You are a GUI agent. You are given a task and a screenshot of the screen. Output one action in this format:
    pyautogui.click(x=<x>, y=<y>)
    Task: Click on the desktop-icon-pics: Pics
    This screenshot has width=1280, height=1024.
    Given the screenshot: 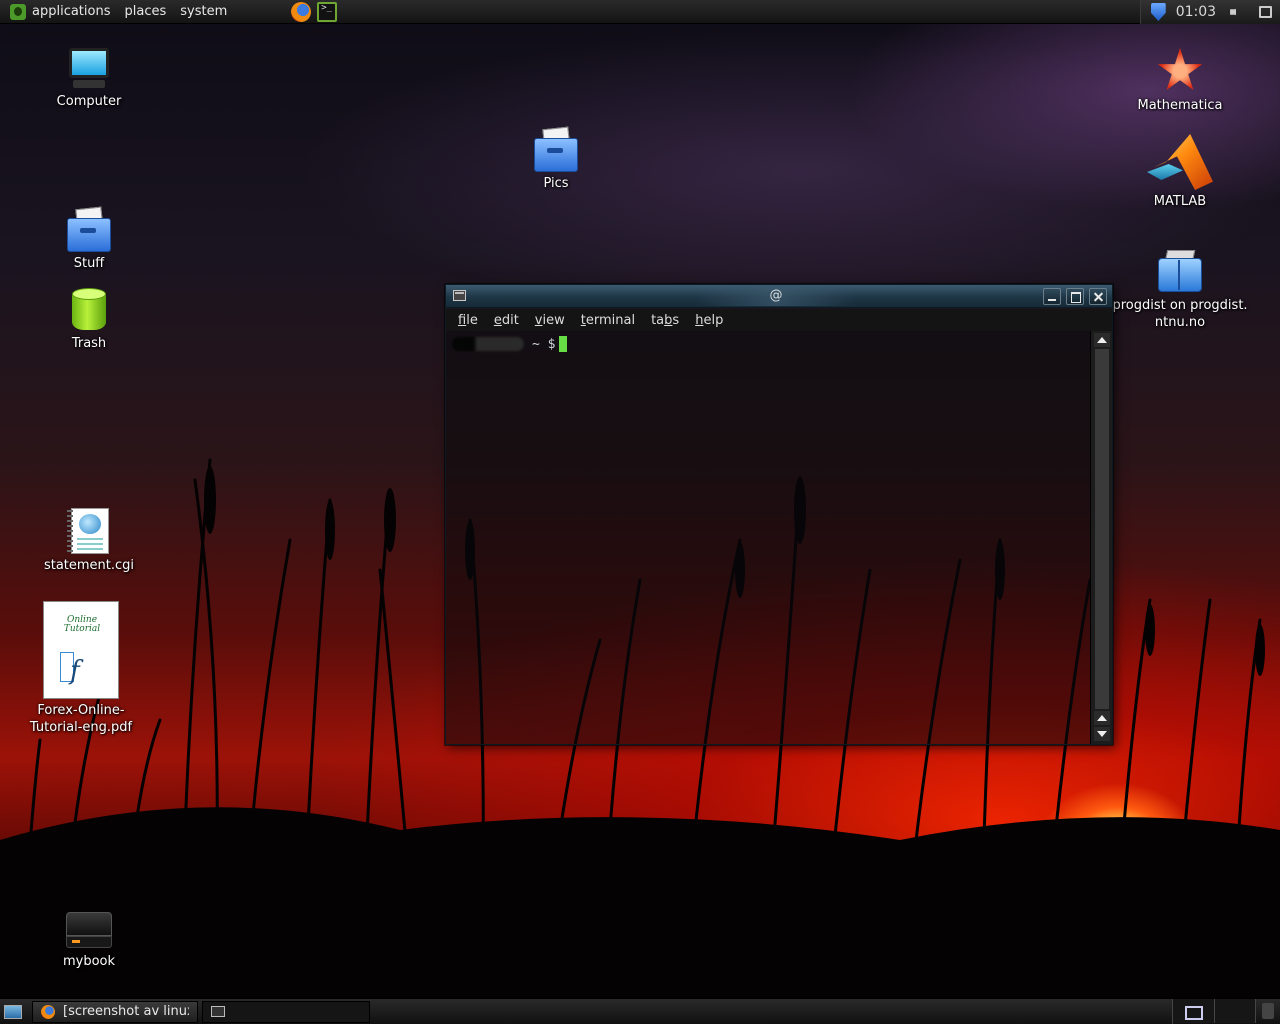 What is the action you would take?
    pyautogui.click(x=556, y=159)
    